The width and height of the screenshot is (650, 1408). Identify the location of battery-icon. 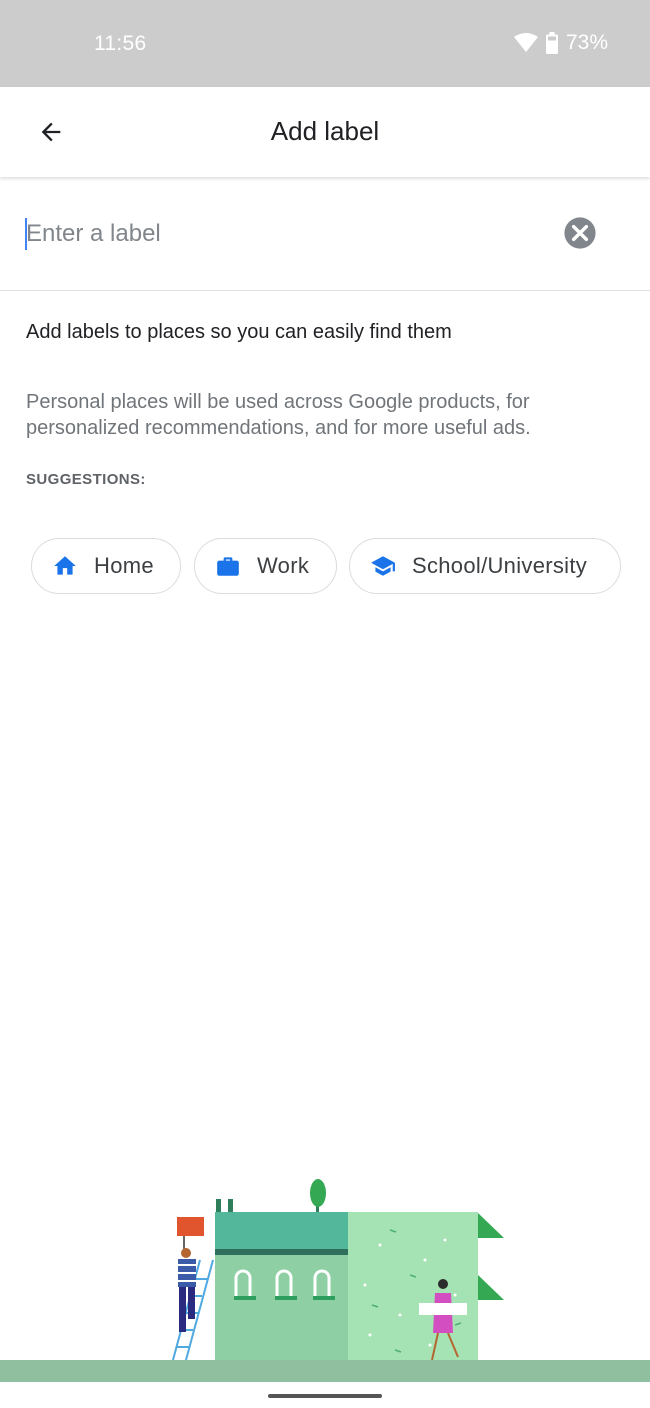
(551, 43).